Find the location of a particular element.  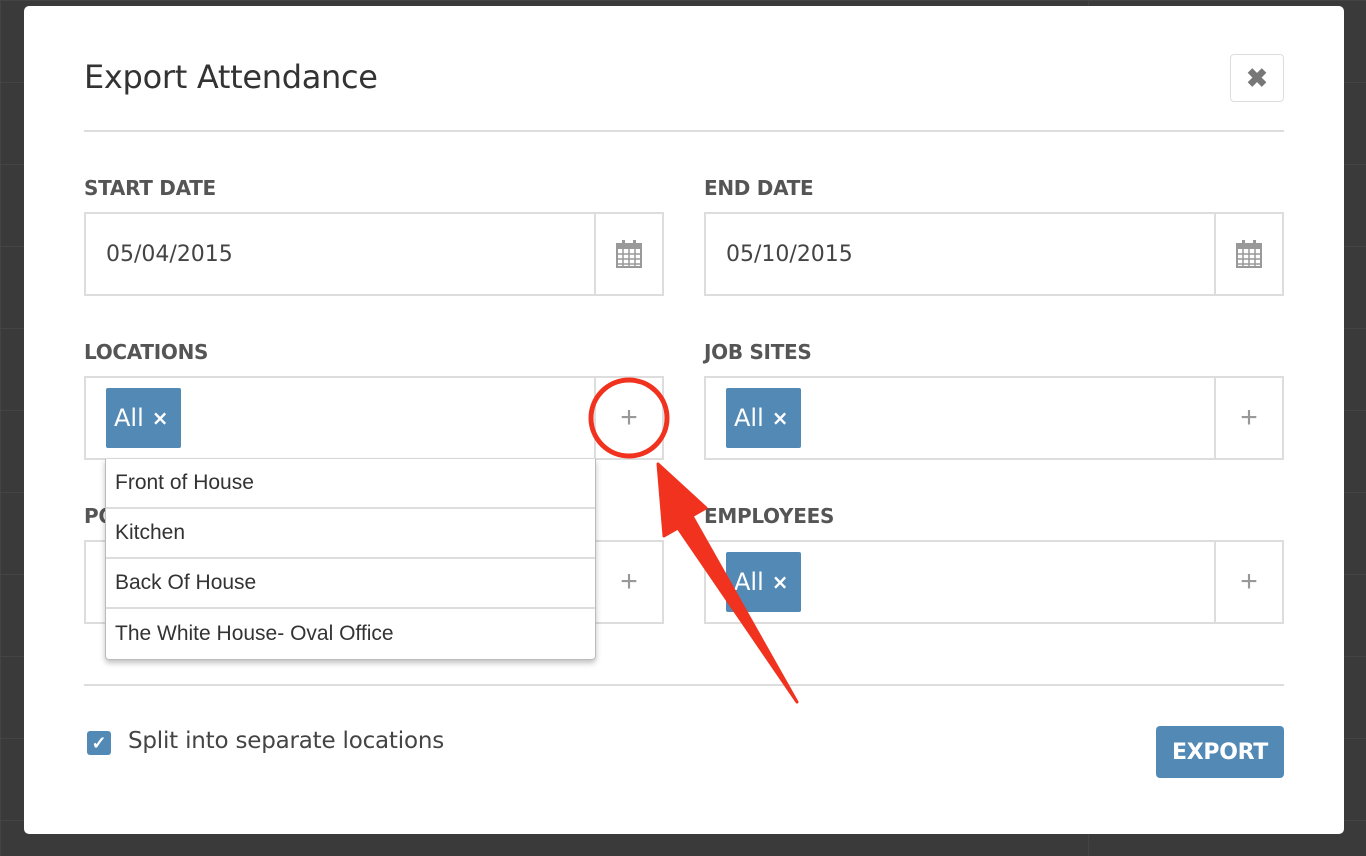

close-icon: ✖ is located at coordinates (1257, 77).